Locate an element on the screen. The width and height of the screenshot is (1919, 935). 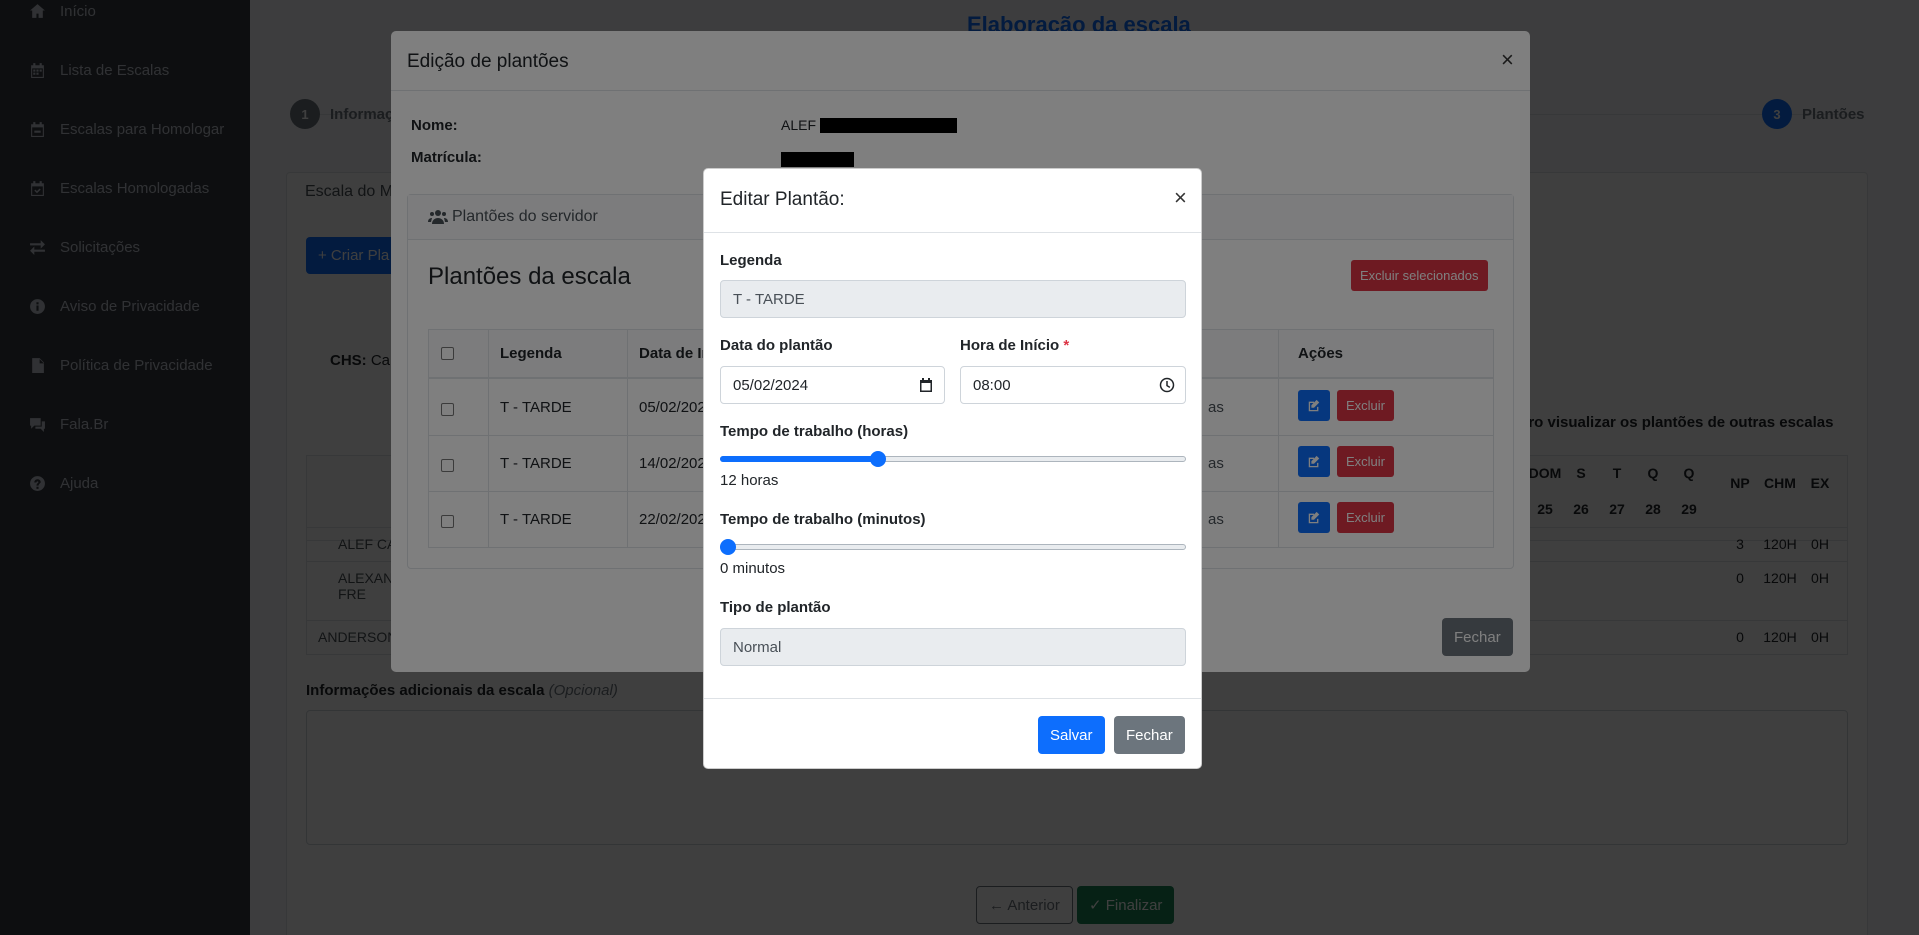
clock-icon is located at coordinates (1167, 385).